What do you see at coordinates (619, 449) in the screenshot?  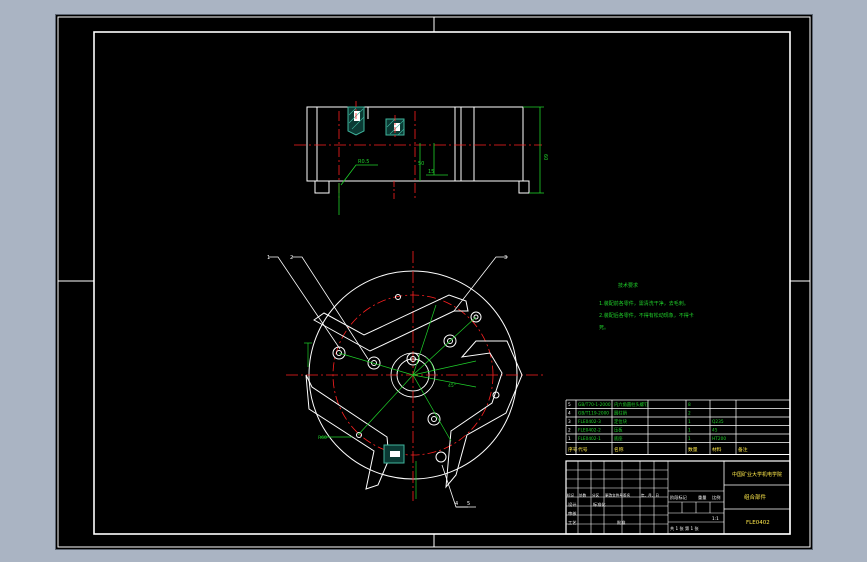 I see `bom-header-name: 名称` at bounding box center [619, 449].